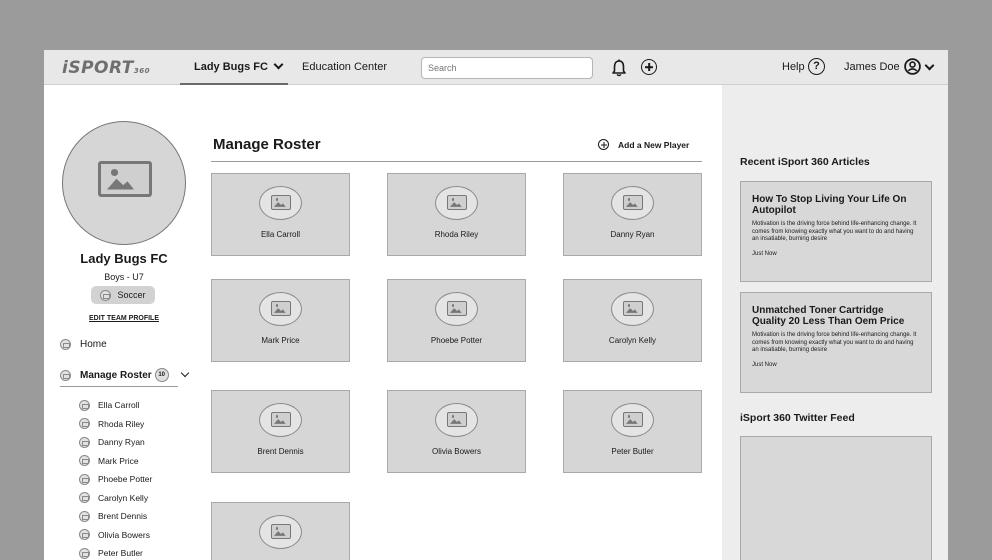 The width and height of the screenshot is (992, 560). What do you see at coordinates (280, 451) in the screenshot?
I see `player-card-name: Brent Dennis` at bounding box center [280, 451].